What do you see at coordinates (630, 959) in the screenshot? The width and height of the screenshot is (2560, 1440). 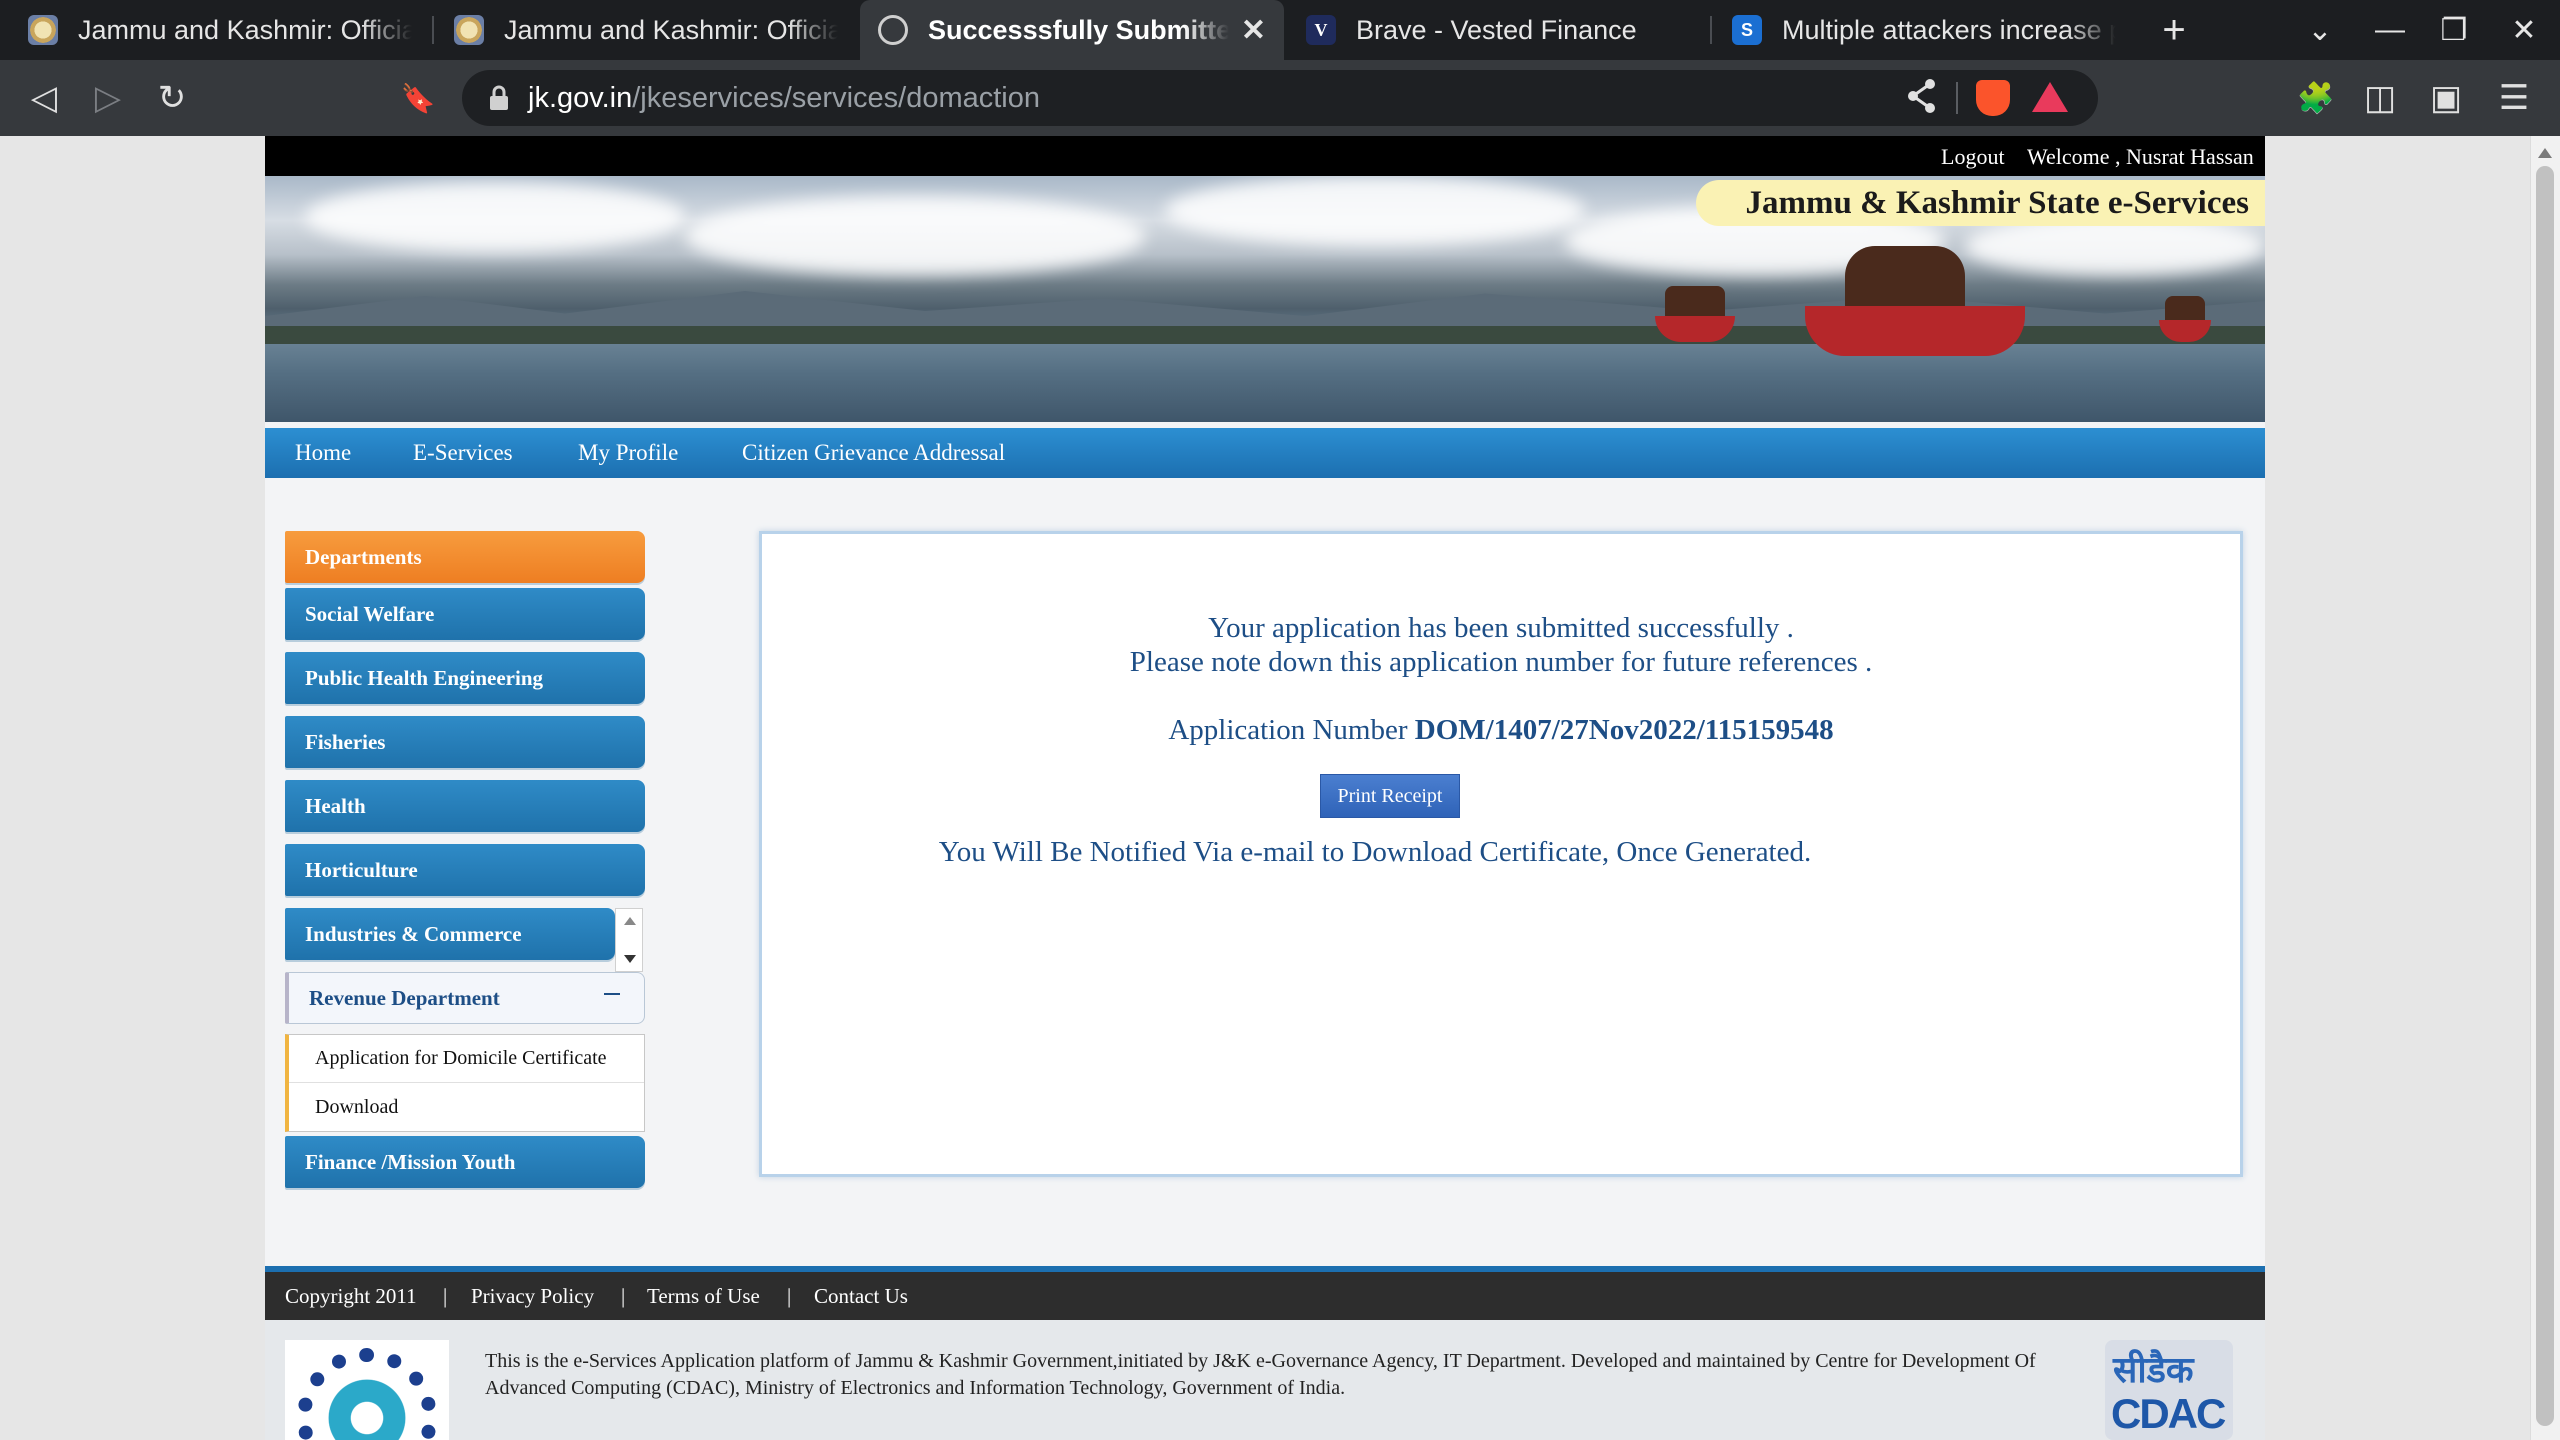 I see `scroll-down-icon` at bounding box center [630, 959].